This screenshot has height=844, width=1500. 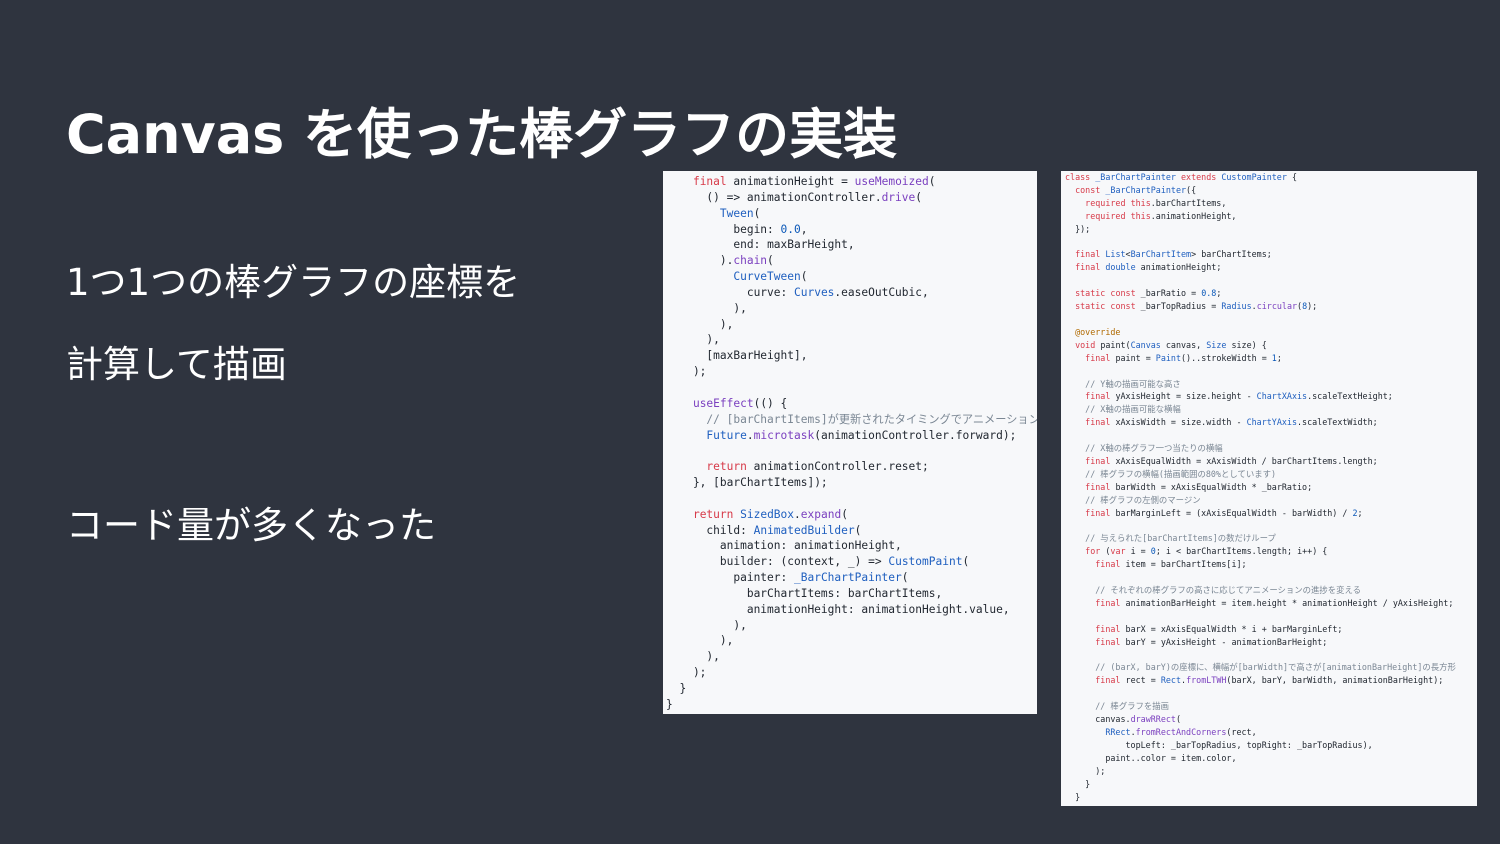 What do you see at coordinates (1171, 564) in the screenshot?
I see `code-line: final item = barChartItems[i];` at bounding box center [1171, 564].